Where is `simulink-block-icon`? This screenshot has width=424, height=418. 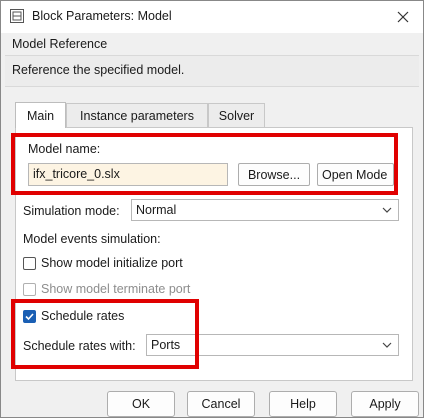 simulink-block-icon is located at coordinates (17, 16).